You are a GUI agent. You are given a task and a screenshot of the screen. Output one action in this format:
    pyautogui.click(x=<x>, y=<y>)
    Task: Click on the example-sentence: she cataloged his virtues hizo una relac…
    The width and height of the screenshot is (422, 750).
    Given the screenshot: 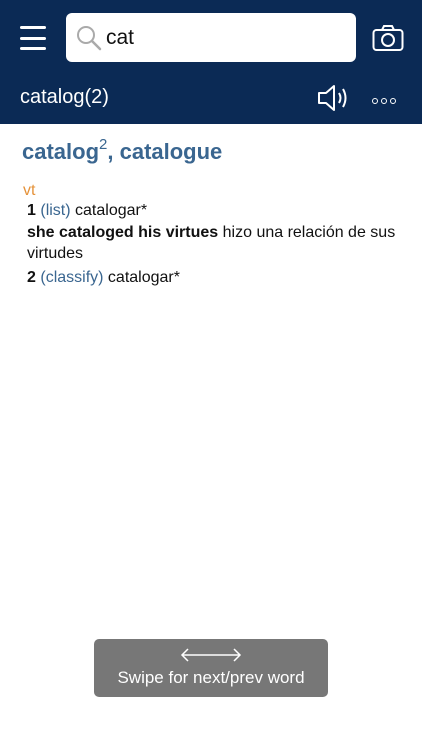 What is the action you would take?
    pyautogui.click(x=212, y=243)
    